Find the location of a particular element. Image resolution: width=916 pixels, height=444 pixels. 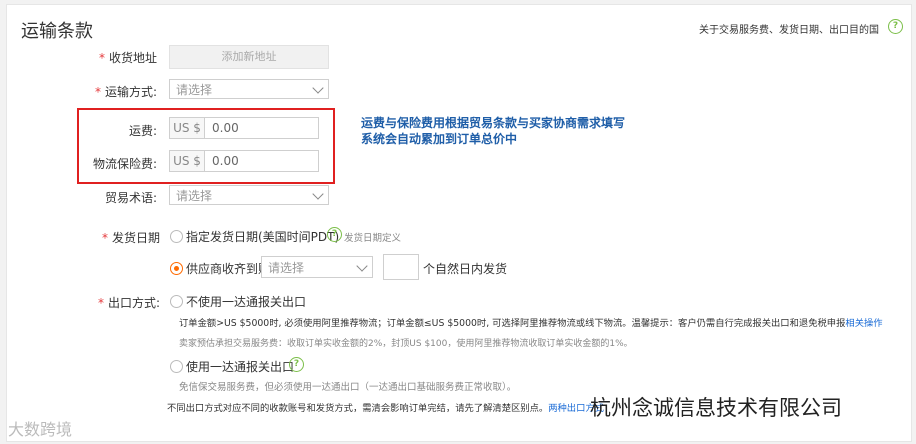

watermark-right: 杭州念诚信息技术有限公司 is located at coordinates (716, 408).